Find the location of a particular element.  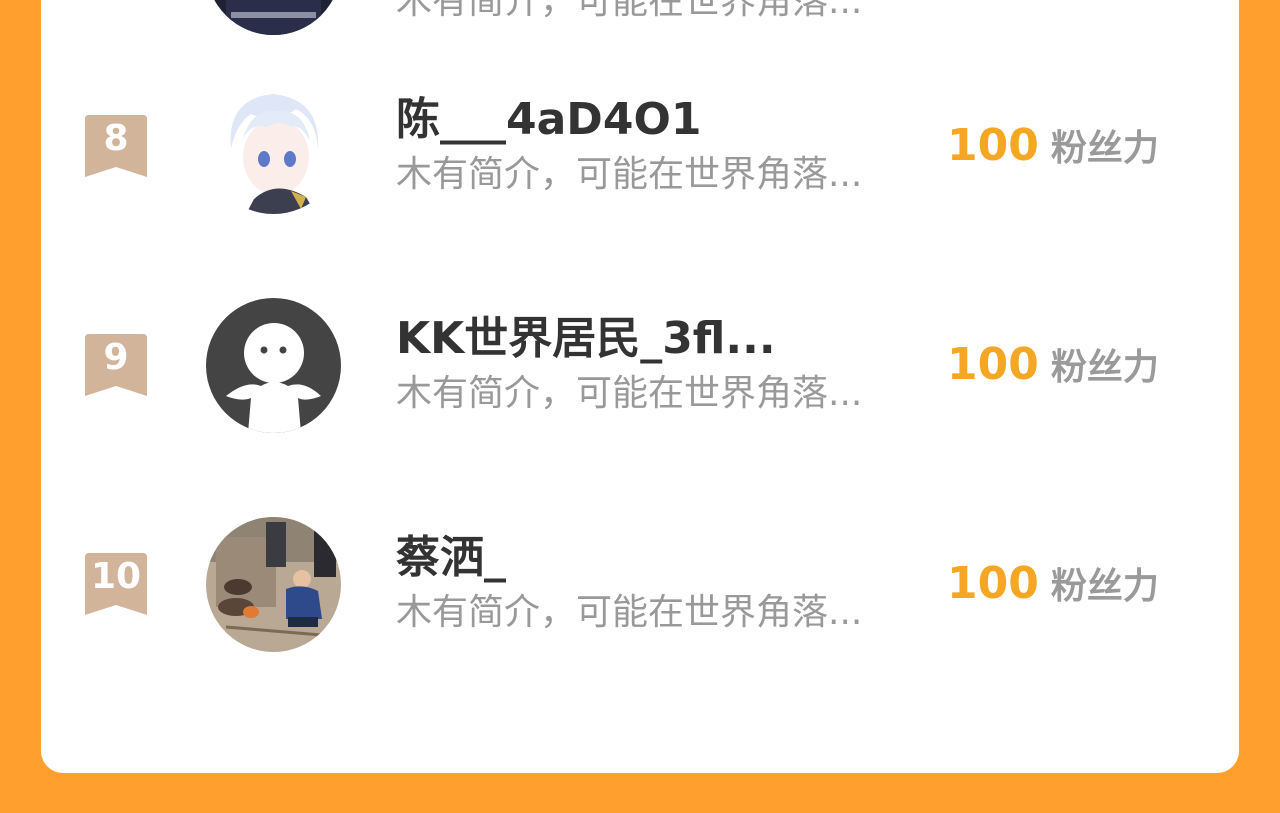

rank-number: 10 is located at coordinates (116, 576).